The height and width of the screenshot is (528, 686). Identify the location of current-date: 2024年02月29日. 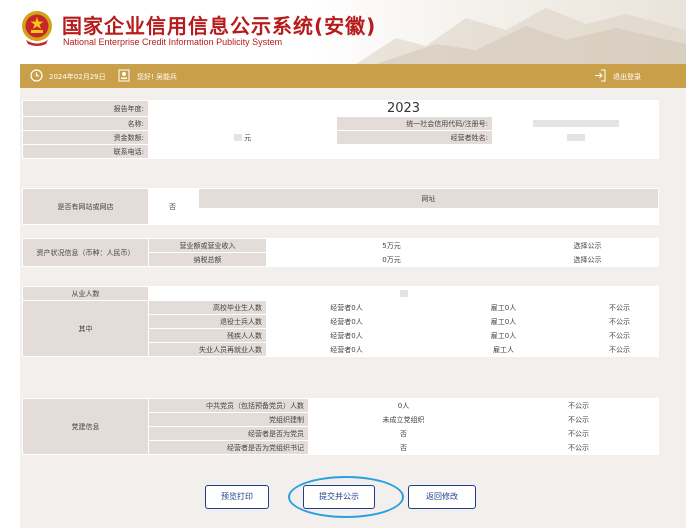
(77, 77).